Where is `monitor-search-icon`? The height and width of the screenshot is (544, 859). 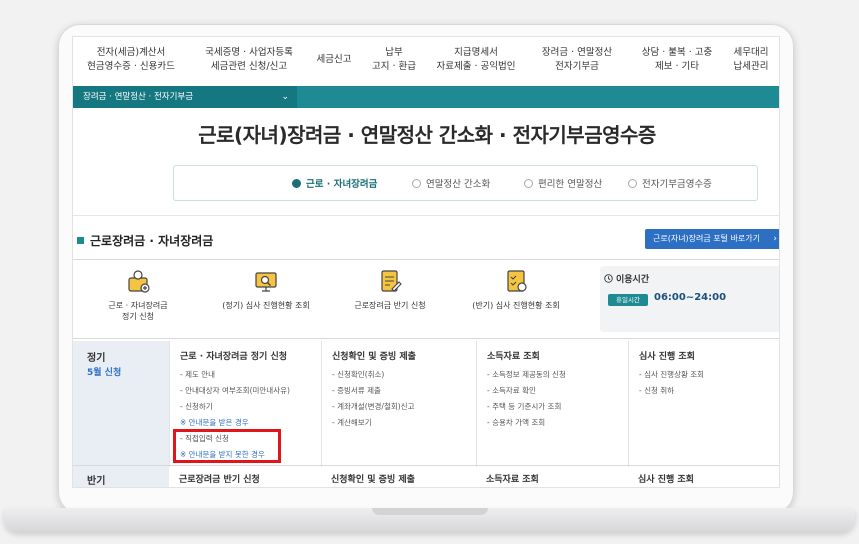 monitor-search-icon is located at coordinates (266, 282).